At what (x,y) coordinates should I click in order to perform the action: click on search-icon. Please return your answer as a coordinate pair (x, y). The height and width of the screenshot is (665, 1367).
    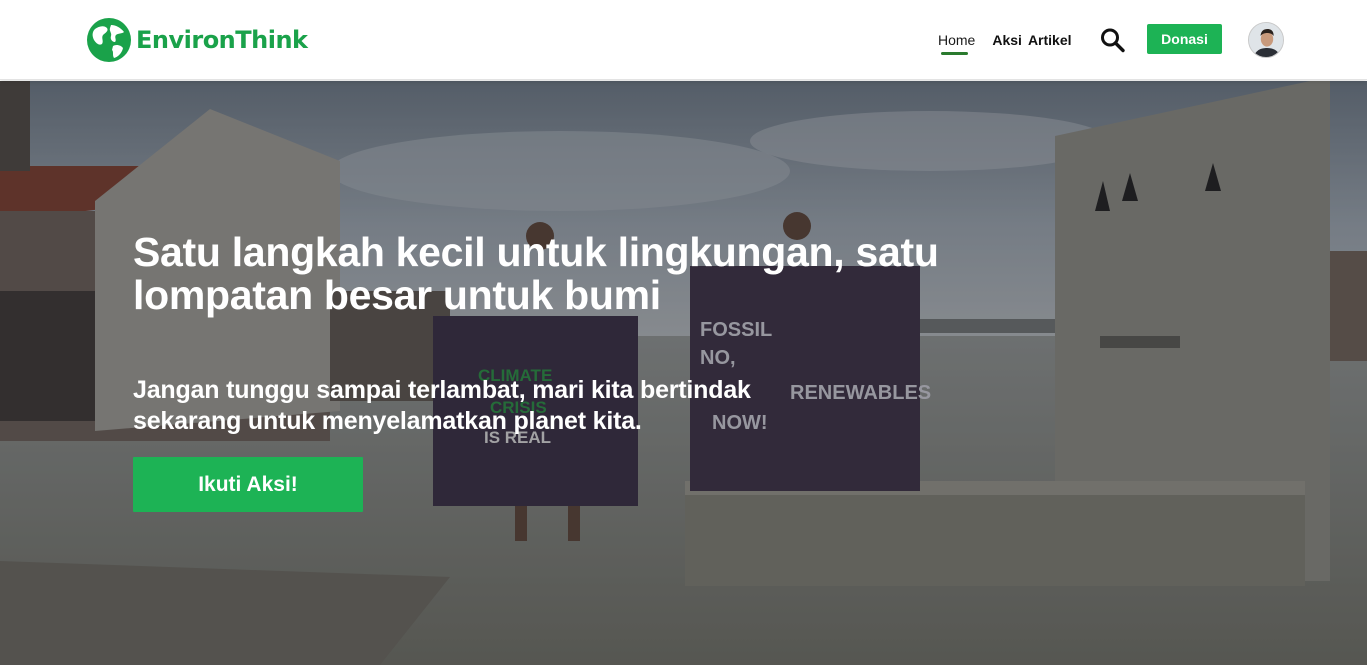
    Looking at the image, I should click on (1113, 40).